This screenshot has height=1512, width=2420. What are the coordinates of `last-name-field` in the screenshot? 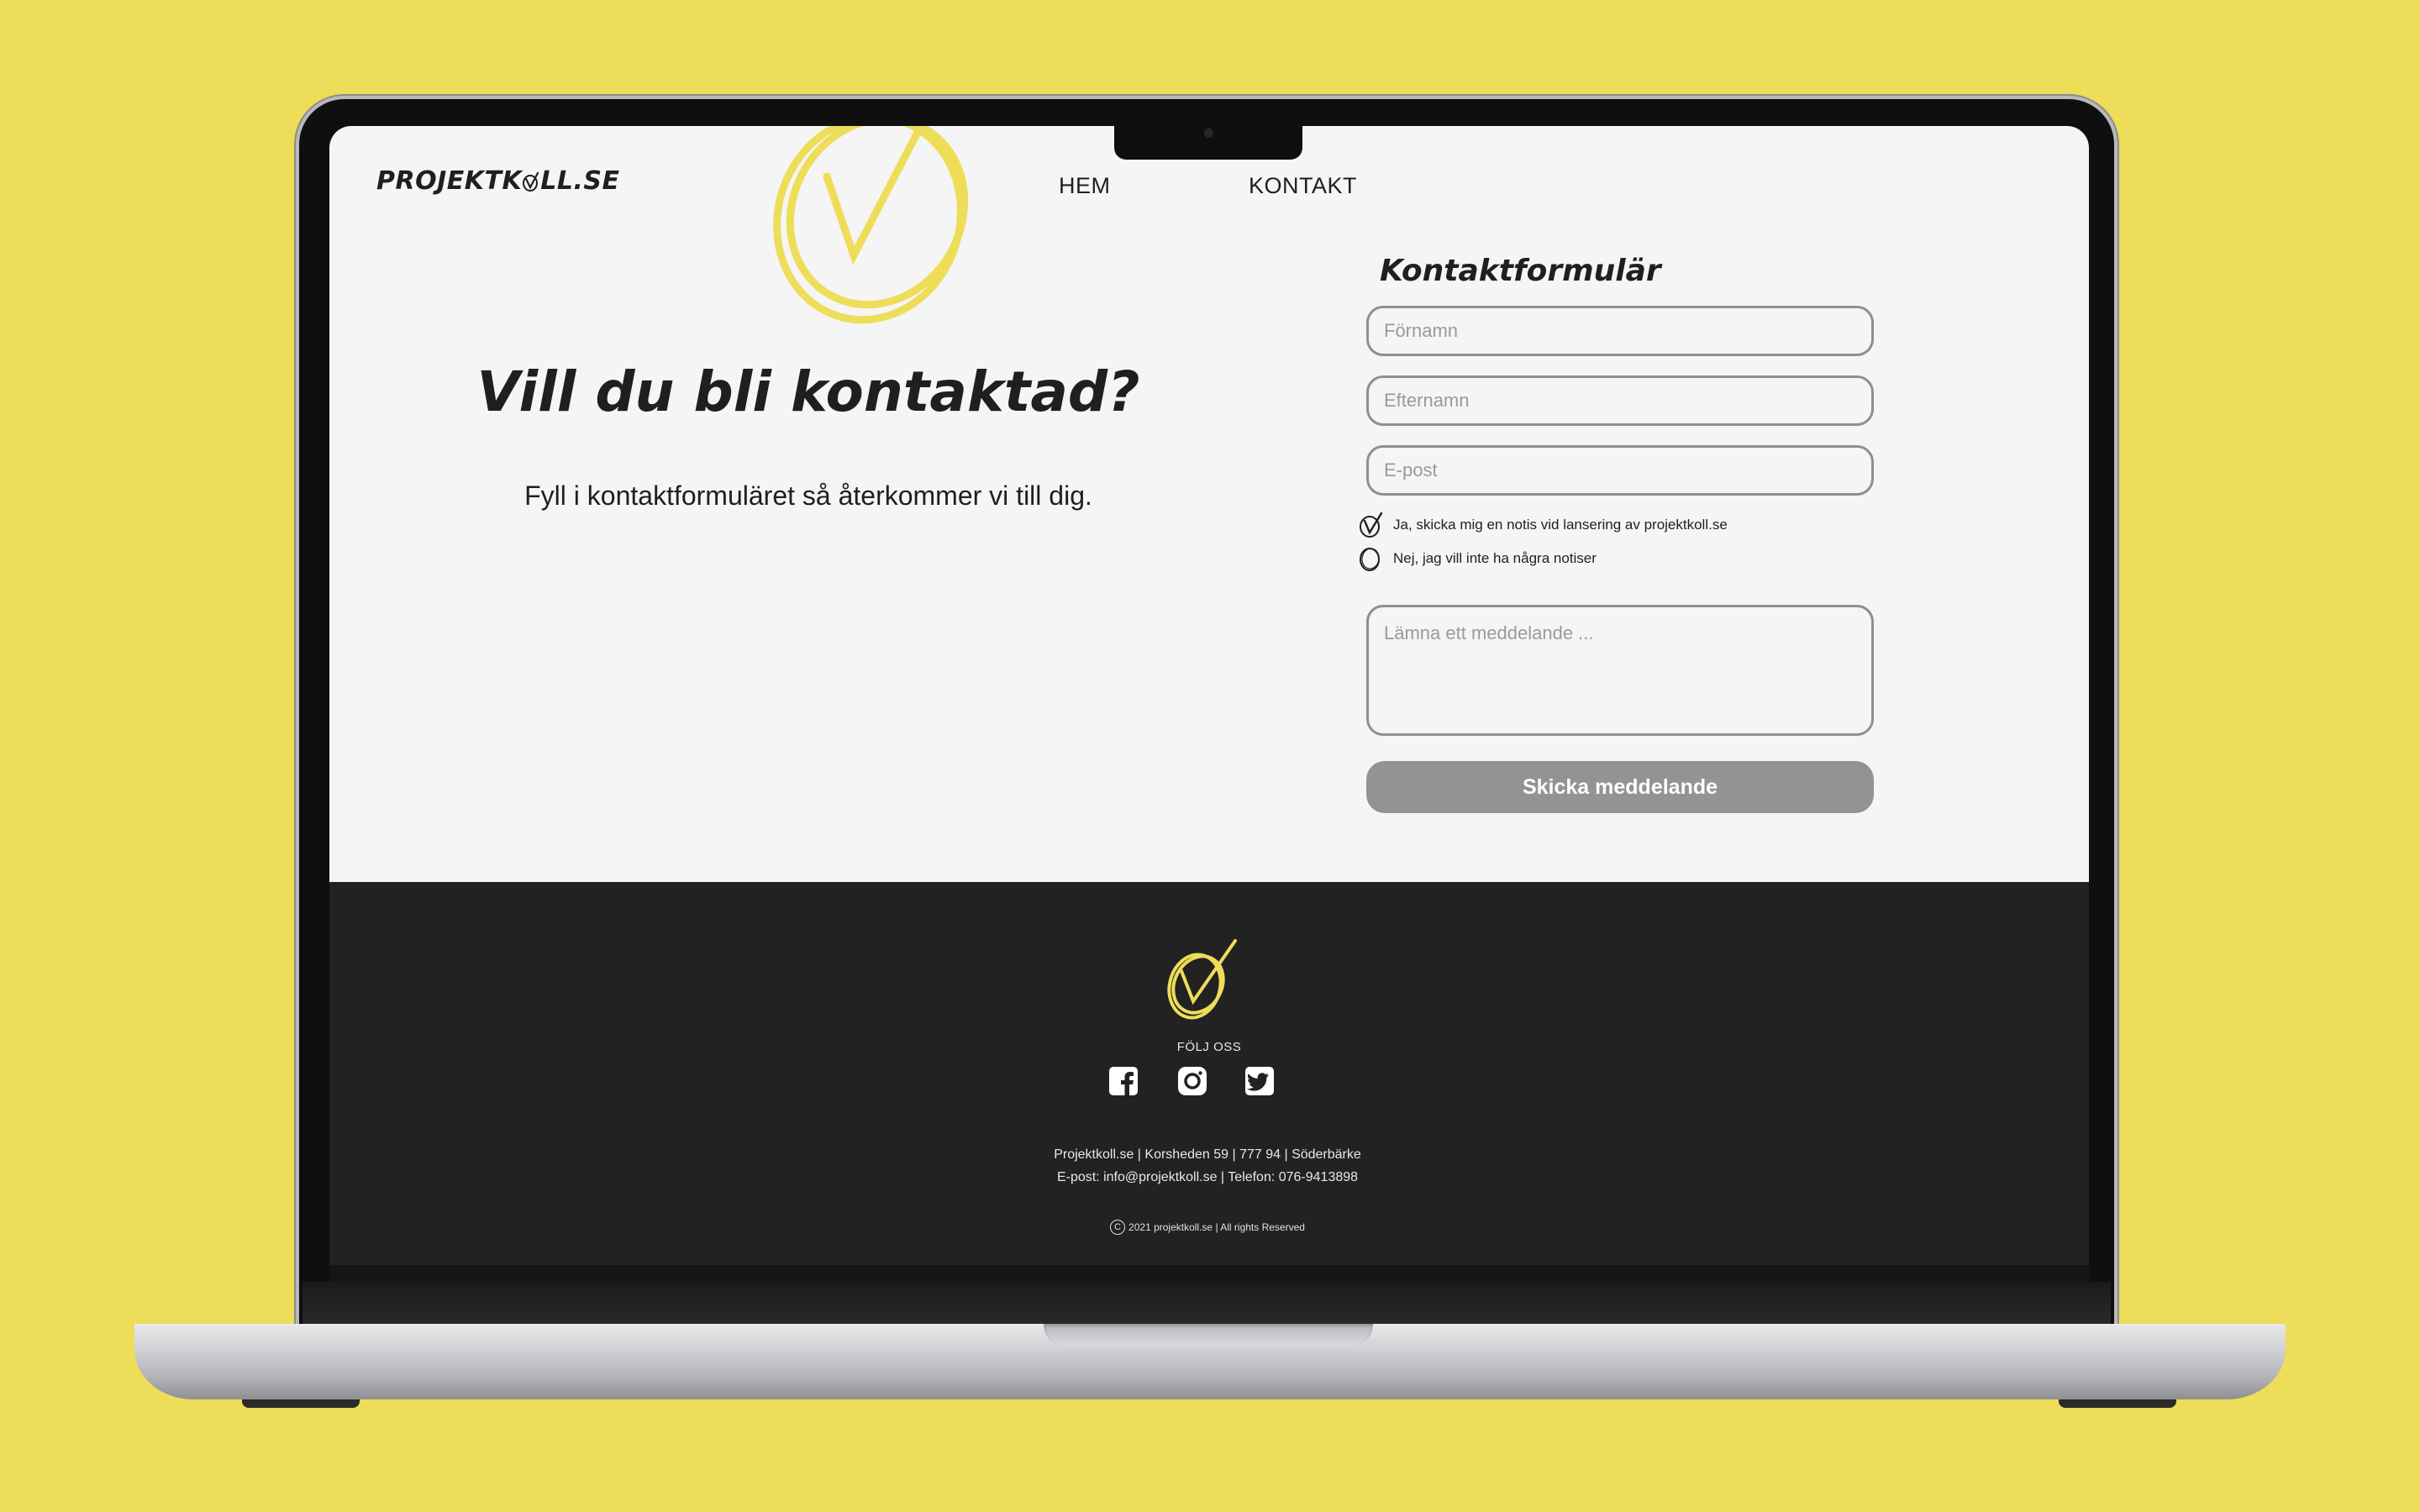 It's located at (1620, 400).